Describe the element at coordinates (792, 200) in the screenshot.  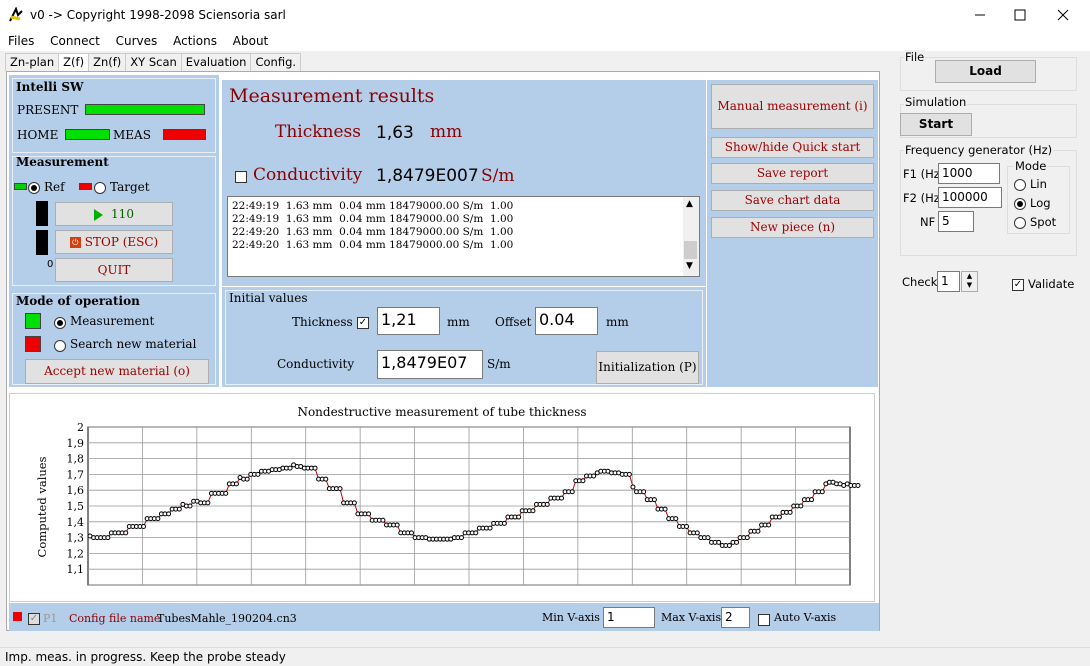
I see `save-chart-data-button: Save chart data` at that location.